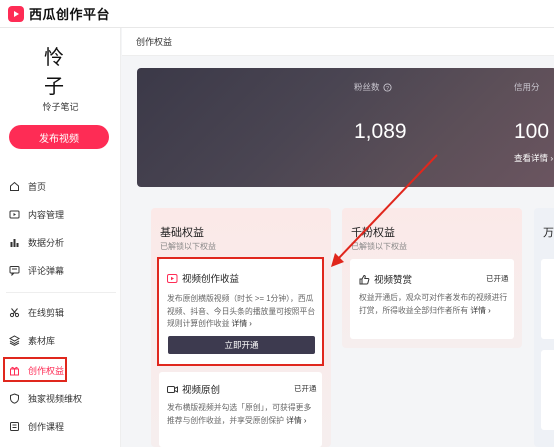 This screenshot has height=447, width=554. I want to click on ten-thousand-benefits-title: 万, so click(548, 233).